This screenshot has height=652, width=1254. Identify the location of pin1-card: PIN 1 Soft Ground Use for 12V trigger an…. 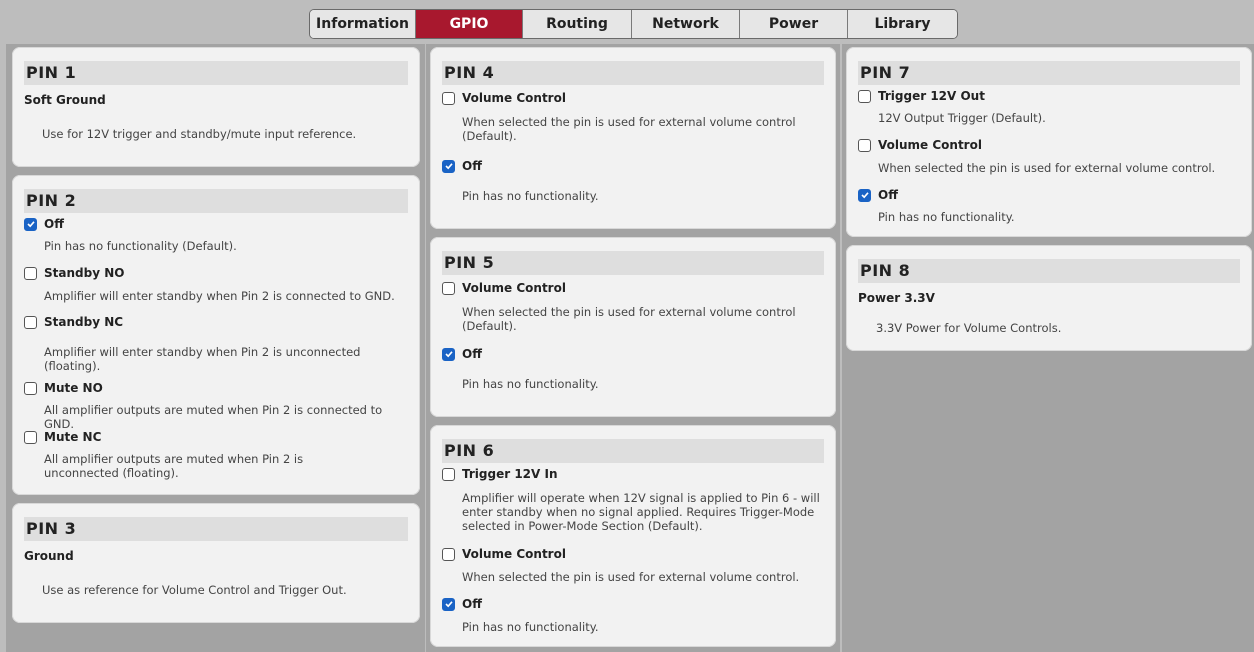
(216, 107).